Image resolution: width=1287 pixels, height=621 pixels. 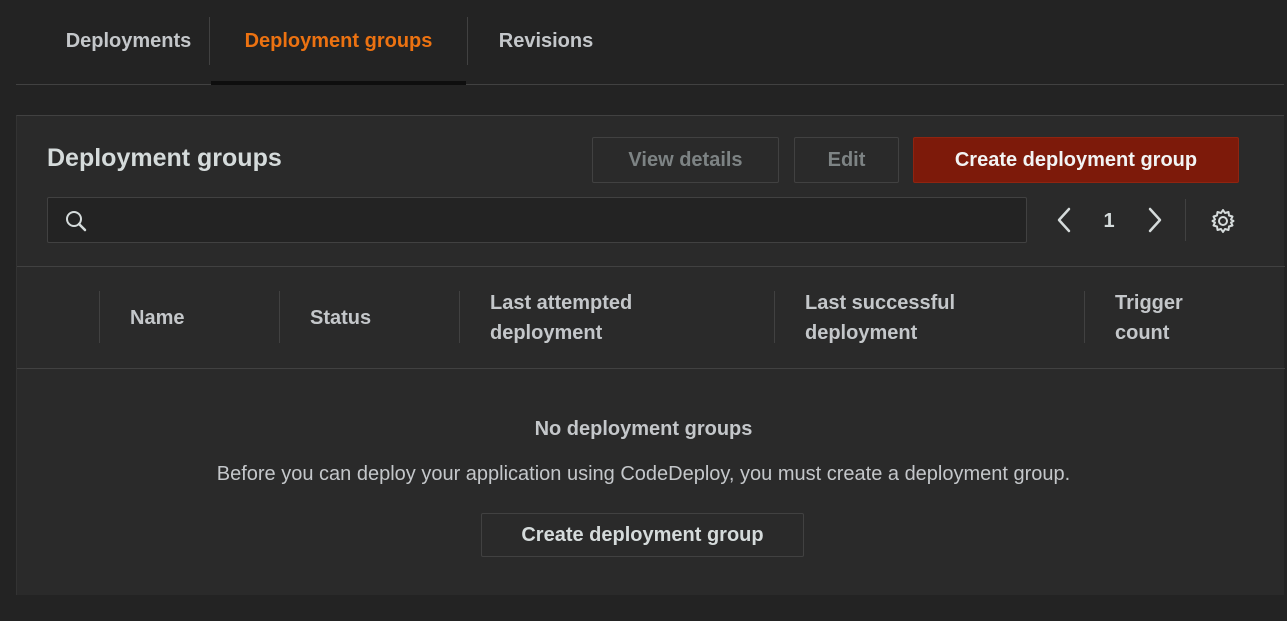 What do you see at coordinates (164, 158) in the screenshot?
I see `panel-title: Deployment groups` at bounding box center [164, 158].